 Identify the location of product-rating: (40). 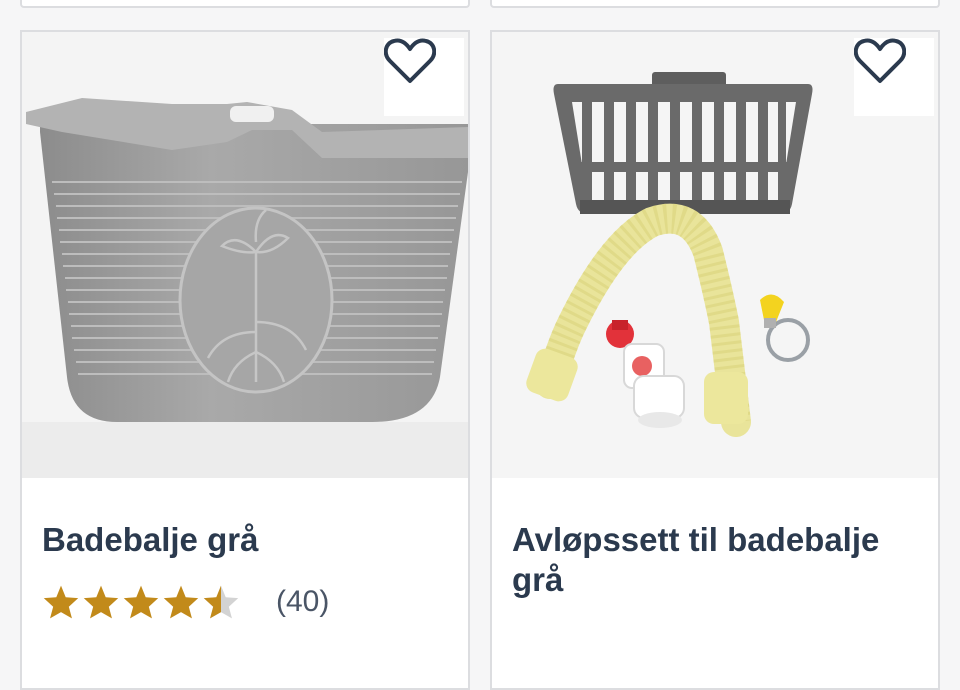
(185, 602).